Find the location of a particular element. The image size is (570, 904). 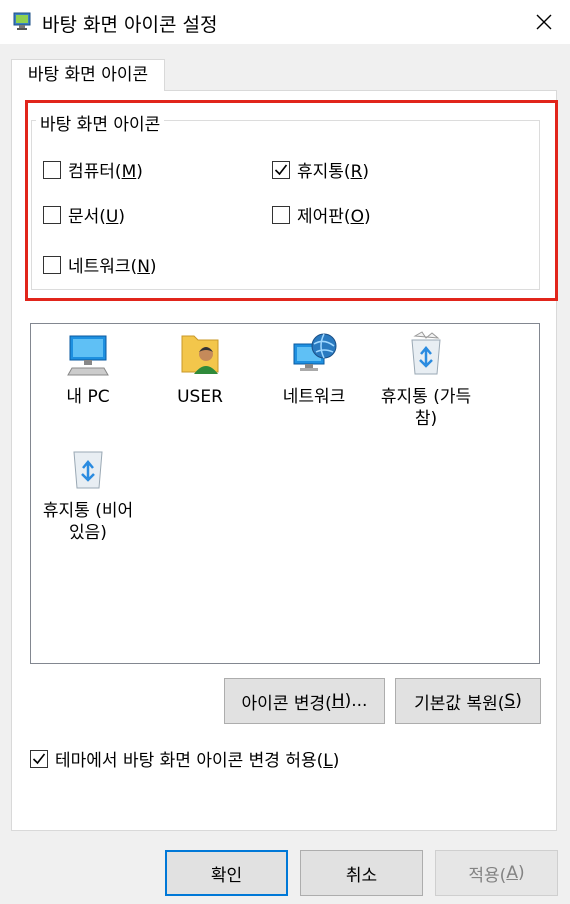

close-icon is located at coordinates (544, 22).